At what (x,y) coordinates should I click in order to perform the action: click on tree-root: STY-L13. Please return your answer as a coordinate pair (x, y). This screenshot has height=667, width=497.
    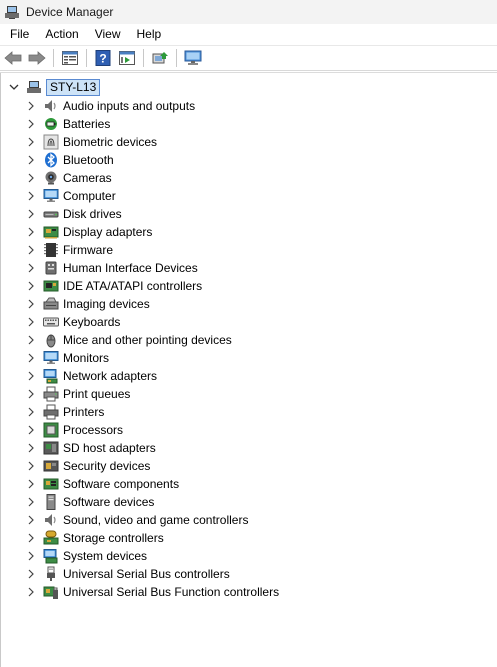
    Looking at the image, I should click on (54, 87).